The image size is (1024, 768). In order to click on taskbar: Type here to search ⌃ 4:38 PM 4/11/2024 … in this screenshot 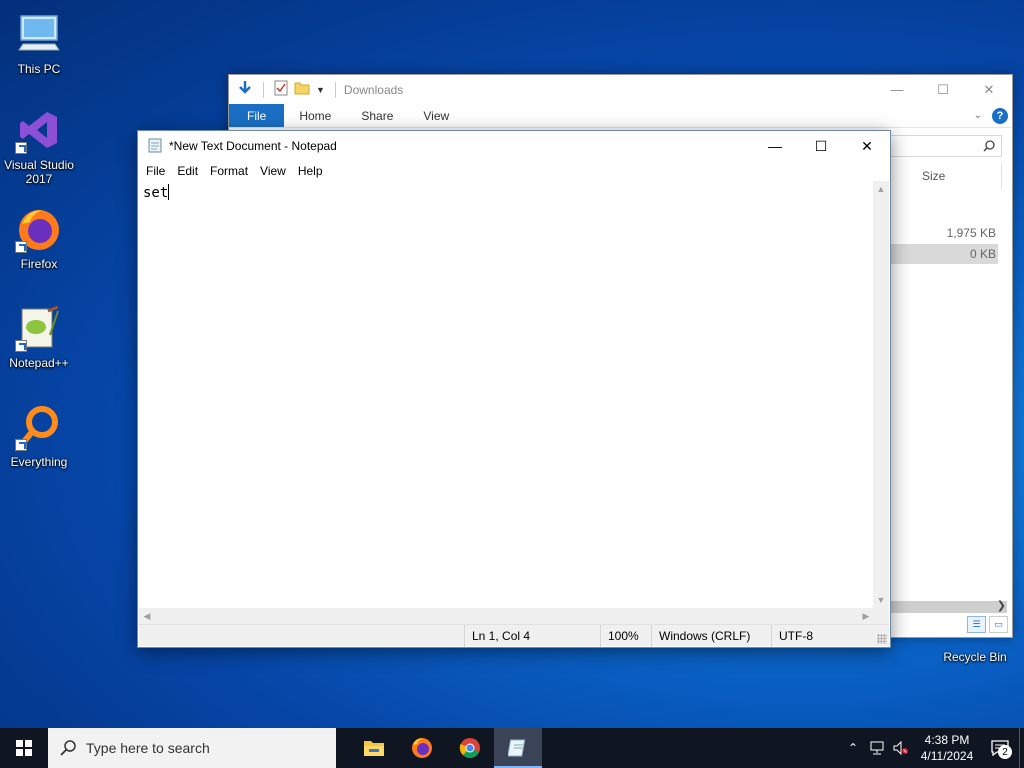, I will do `click(512, 748)`.